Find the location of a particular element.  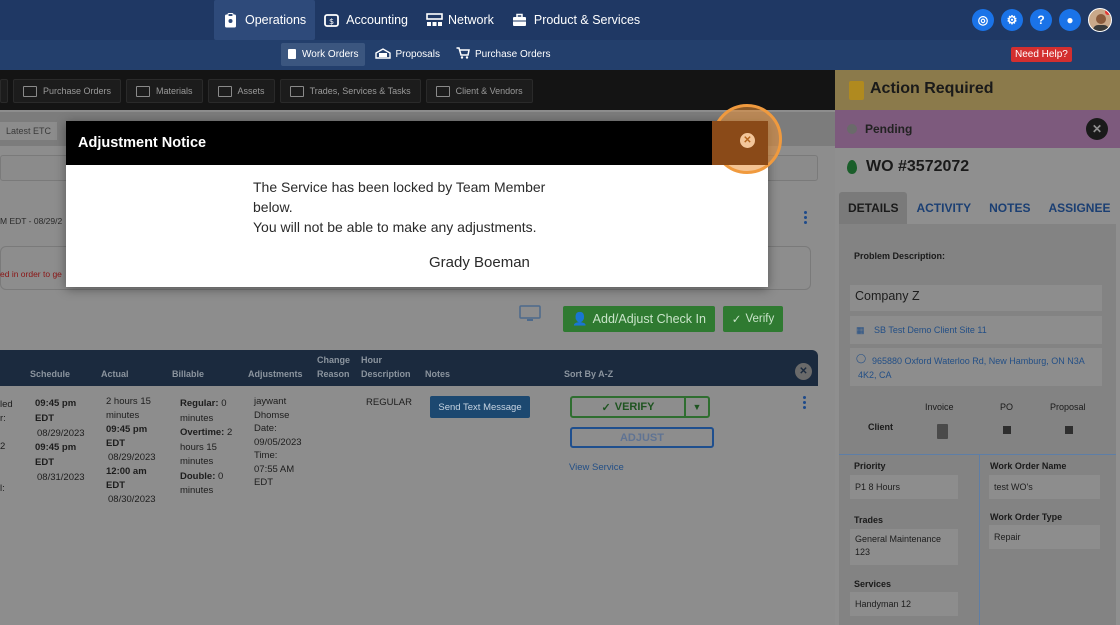

building-icon: ▦ is located at coordinates (860, 330).